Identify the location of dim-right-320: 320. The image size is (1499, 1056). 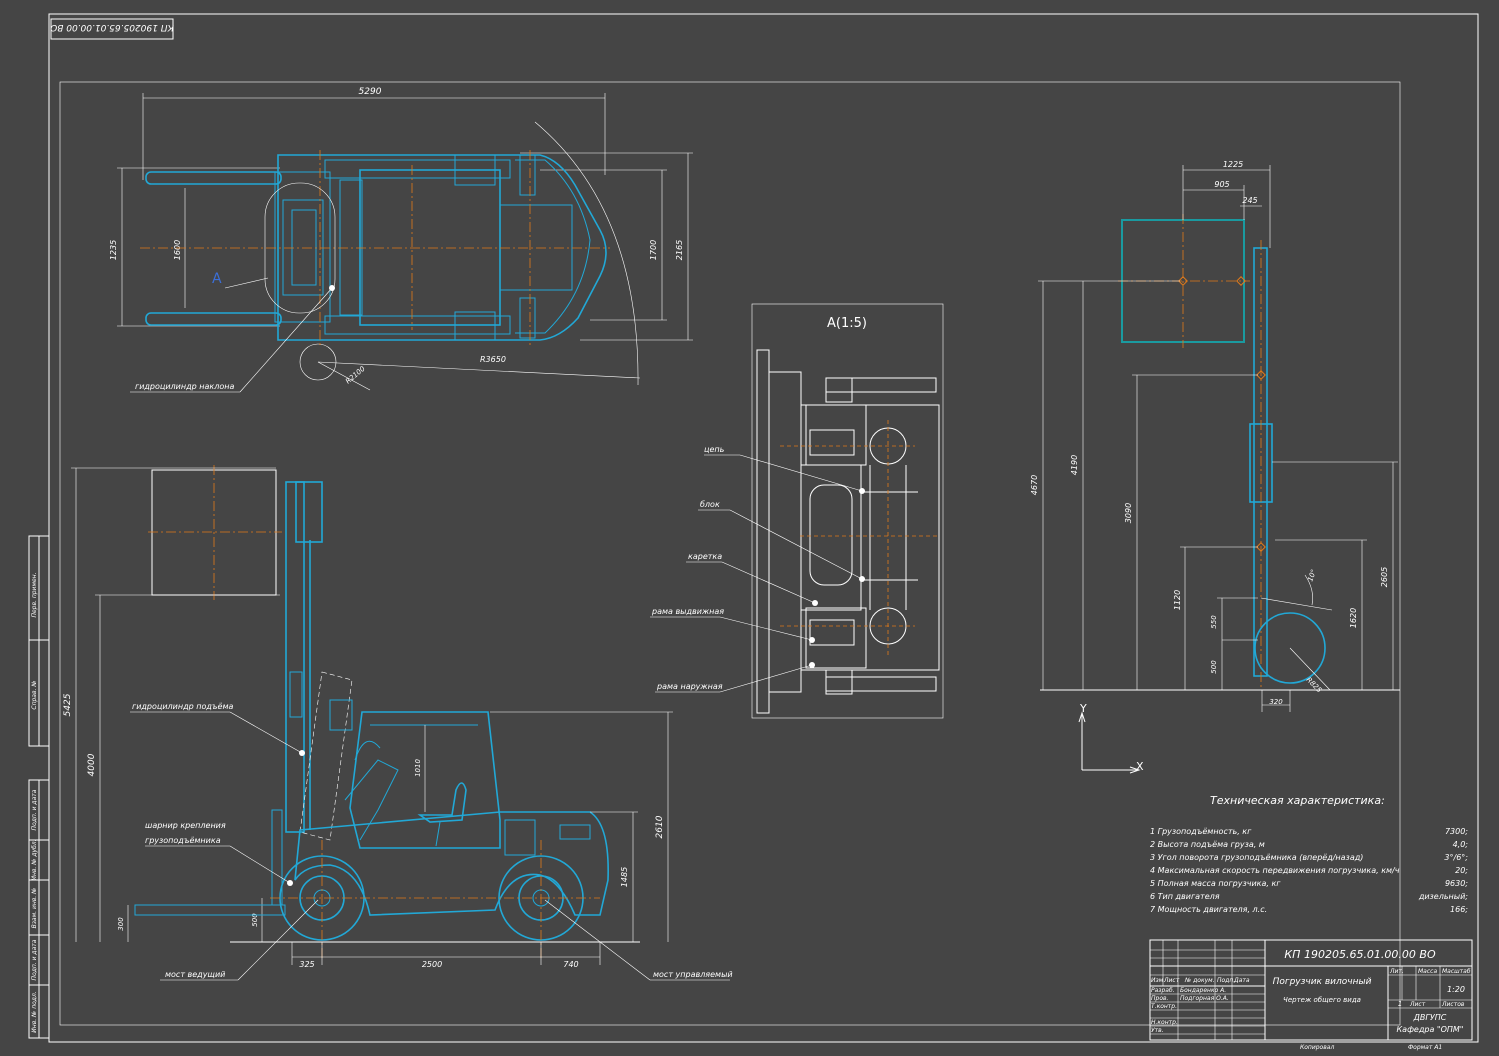
(1276, 702).